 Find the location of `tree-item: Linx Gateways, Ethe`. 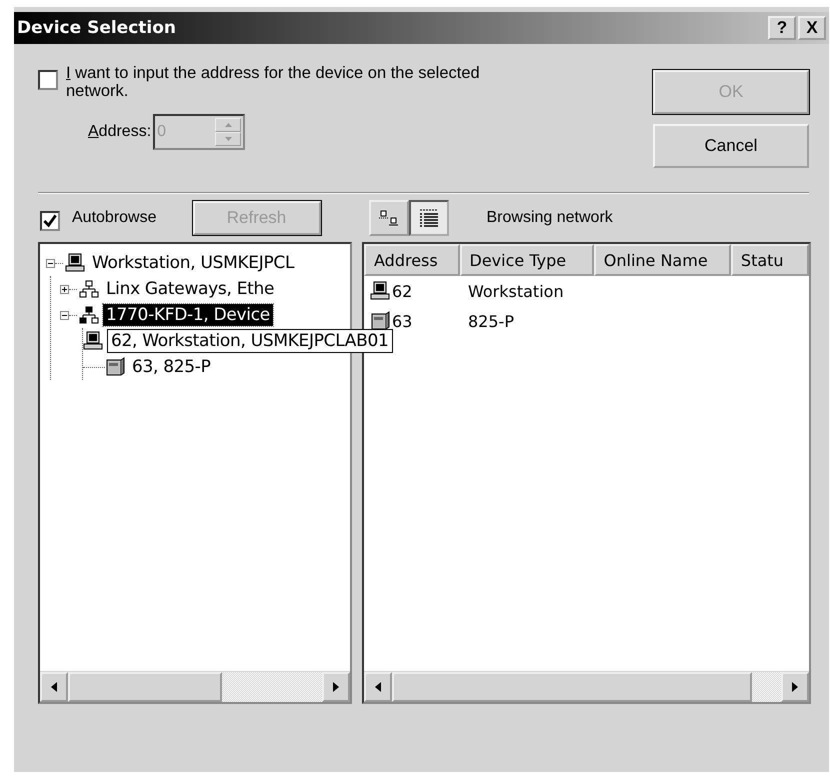

tree-item: Linx Gateways, Ethe is located at coordinates (190, 289).